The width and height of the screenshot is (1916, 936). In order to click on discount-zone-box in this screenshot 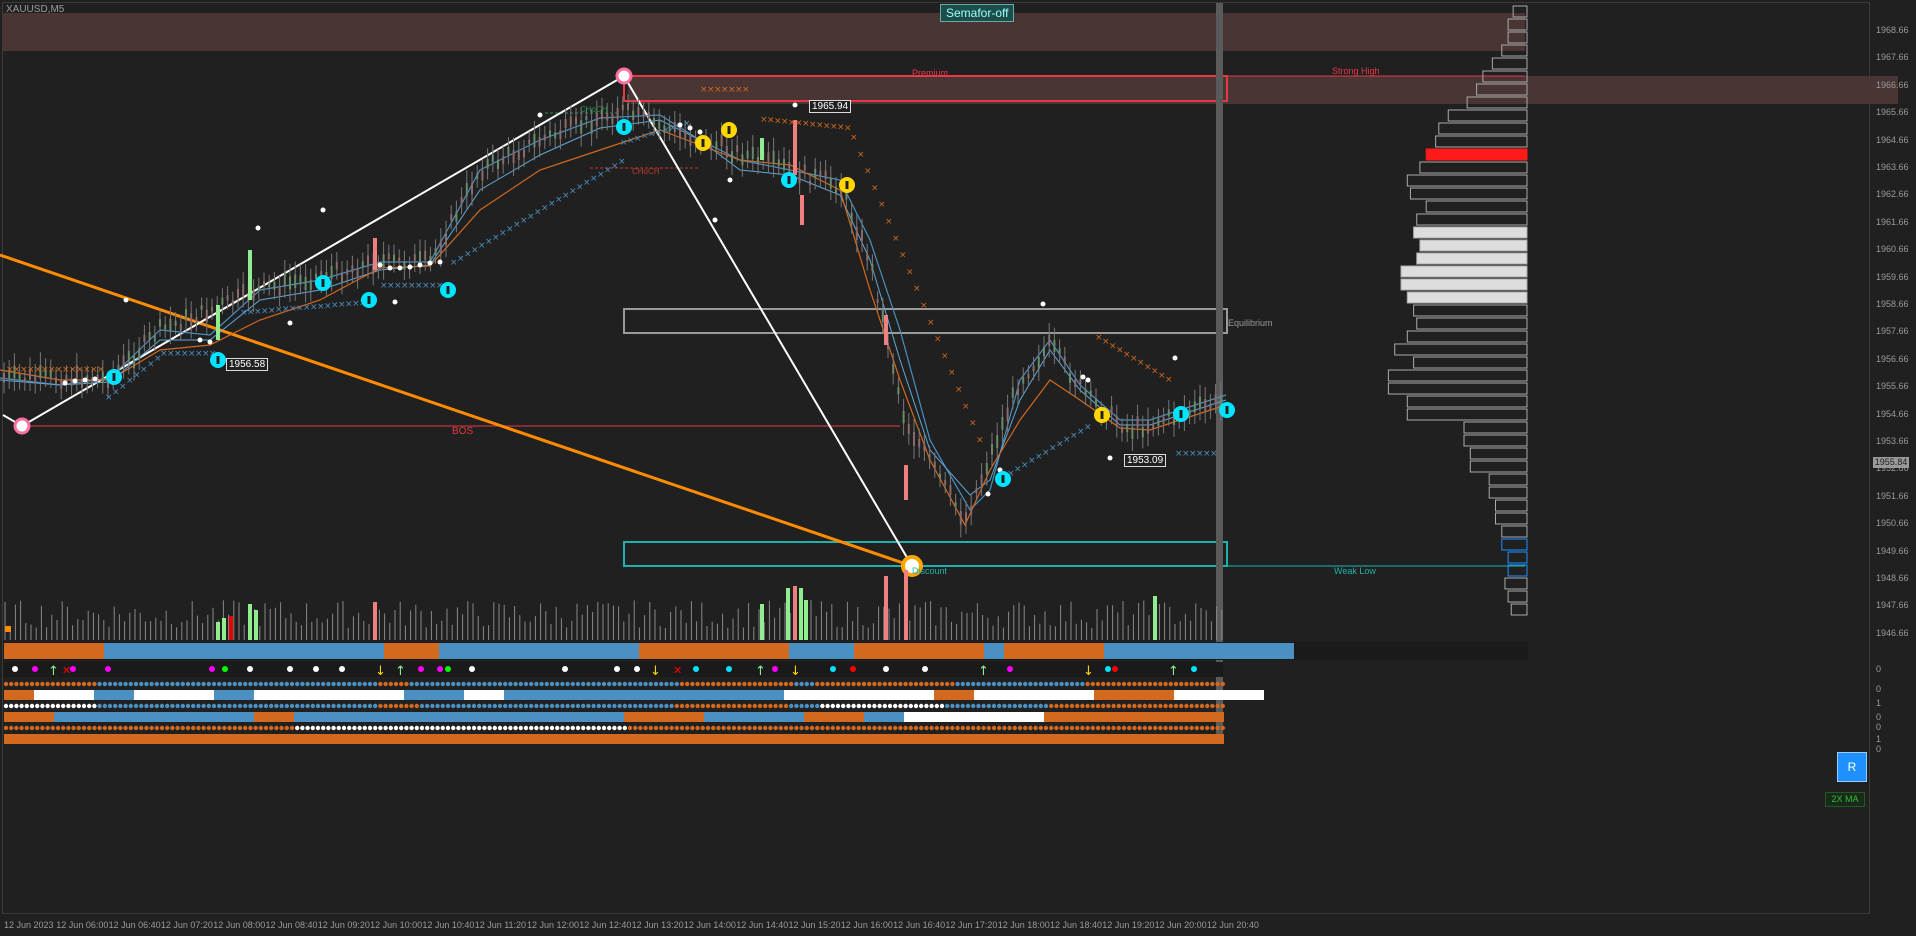, I will do `click(925, 554)`.